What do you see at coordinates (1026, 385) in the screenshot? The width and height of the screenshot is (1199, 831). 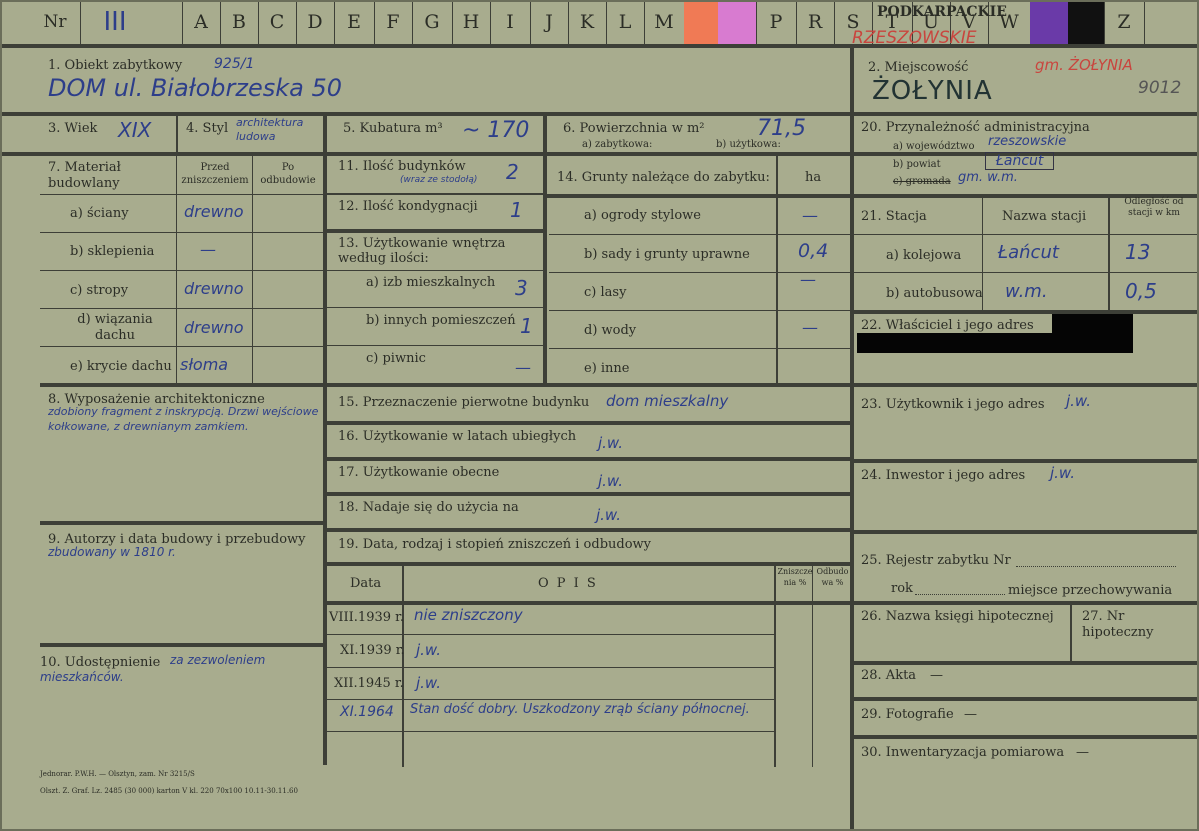 I see `f23-top` at bounding box center [1026, 385].